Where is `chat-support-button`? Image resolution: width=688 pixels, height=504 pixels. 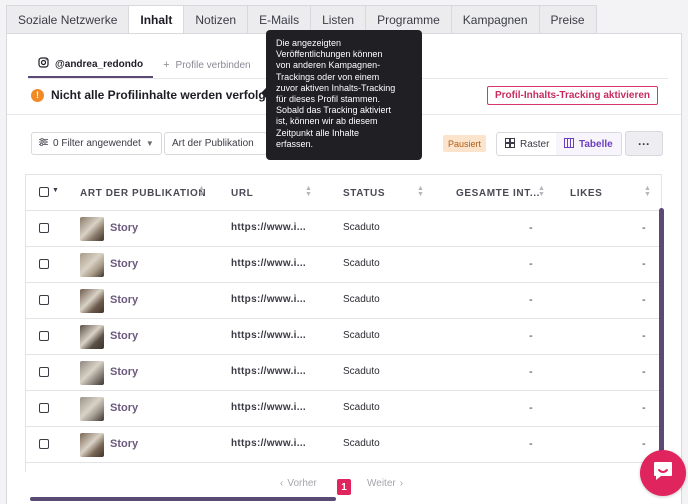
chat-support-button is located at coordinates (663, 473).